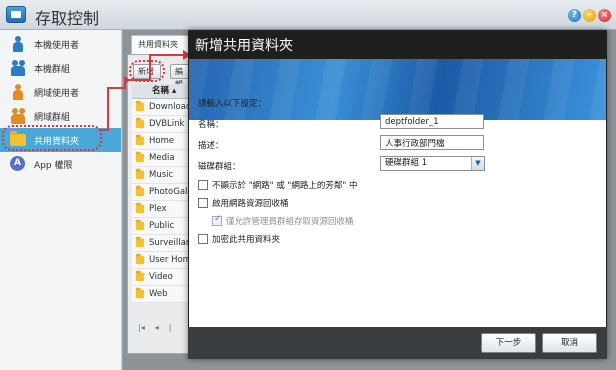 The height and width of the screenshot is (370, 616). Describe the element at coordinates (219, 167) in the screenshot. I see `volume-label: 磁碟群組：` at that location.